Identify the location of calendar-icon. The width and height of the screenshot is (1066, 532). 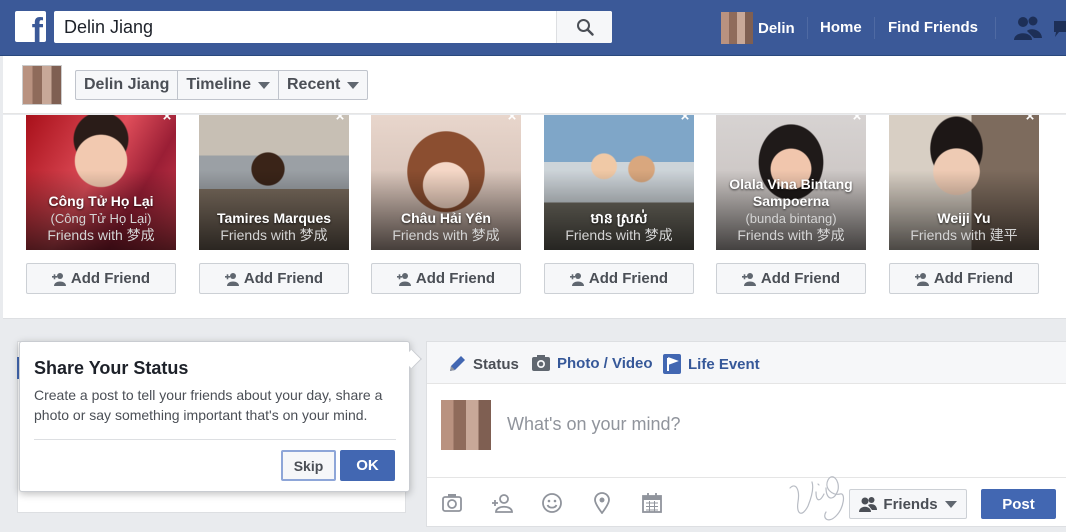
(652, 503).